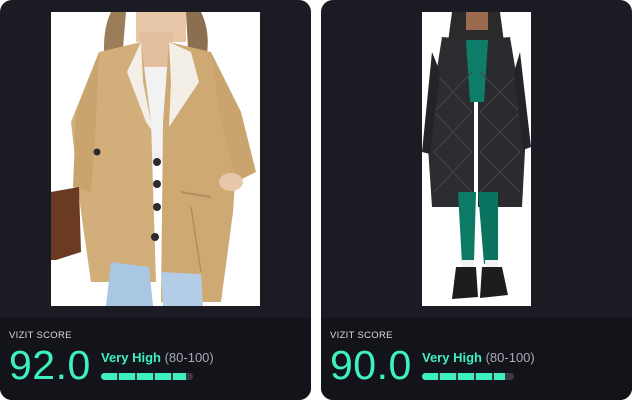  What do you see at coordinates (50, 365) in the screenshot?
I see `score-value: 92.0` at bounding box center [50, 365].